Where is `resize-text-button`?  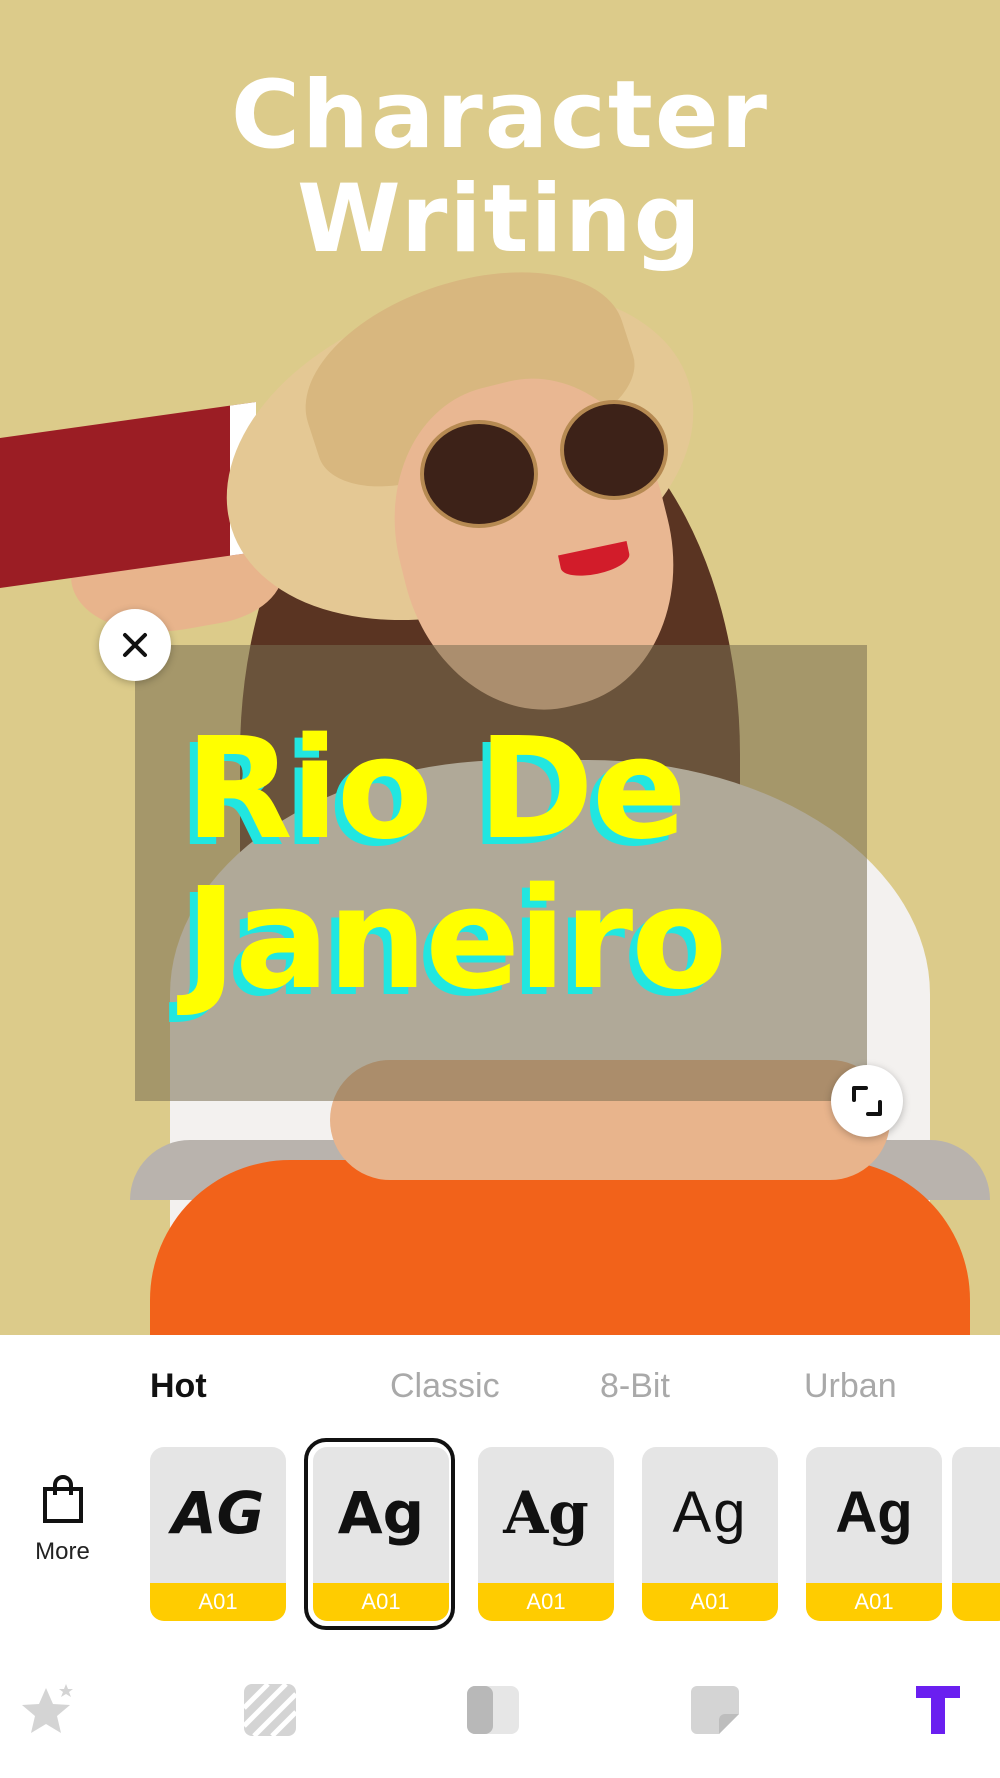 resize-text-button is located at coordinates (867, 1101).